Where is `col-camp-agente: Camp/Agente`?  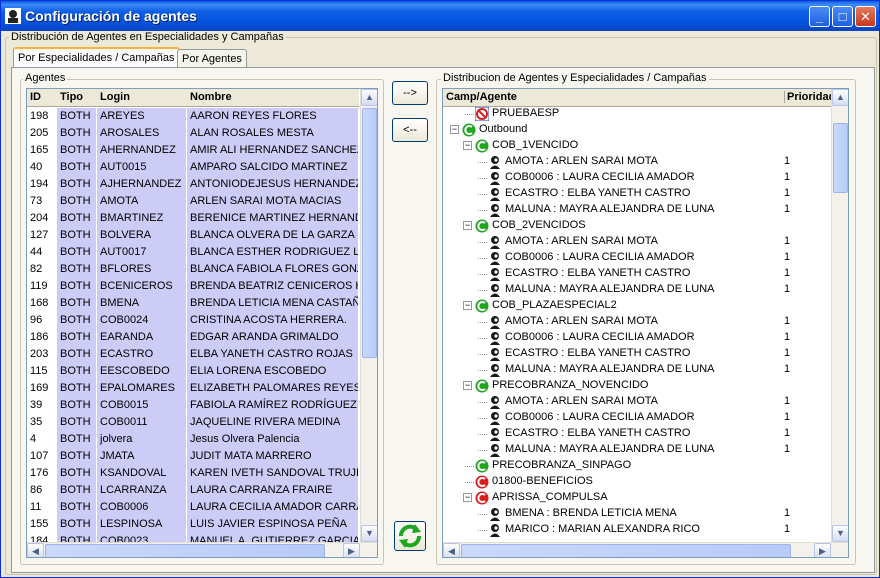 col-camp-agente: Camp/Agente is located at coordinates (481, 97).